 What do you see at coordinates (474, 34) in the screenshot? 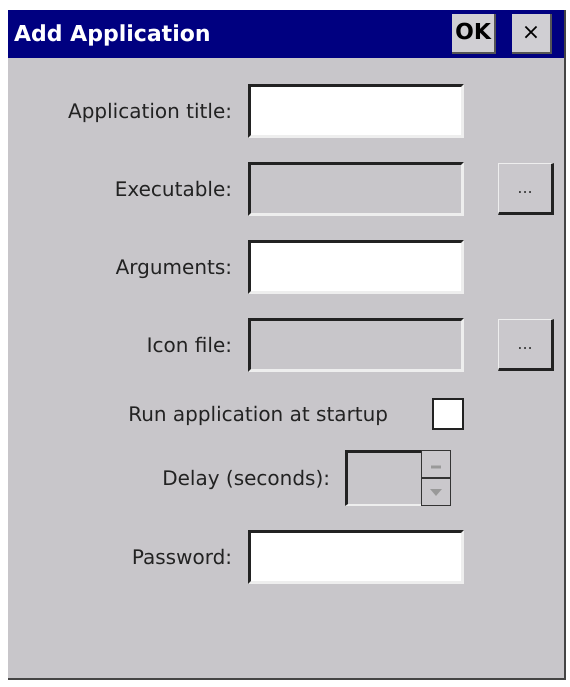
I see `ok-button: OK` at bounding box center [474, 34].